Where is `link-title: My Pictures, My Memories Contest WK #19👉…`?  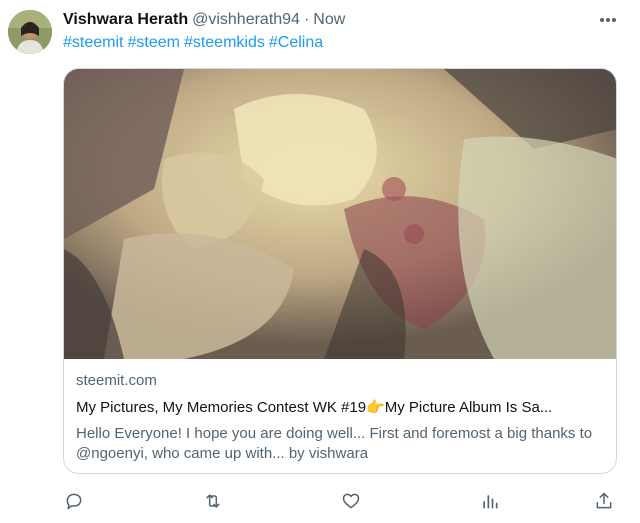 link-title: My Pictures, My Memories Contest WK #19👉… is located at coordinates (314, 407).